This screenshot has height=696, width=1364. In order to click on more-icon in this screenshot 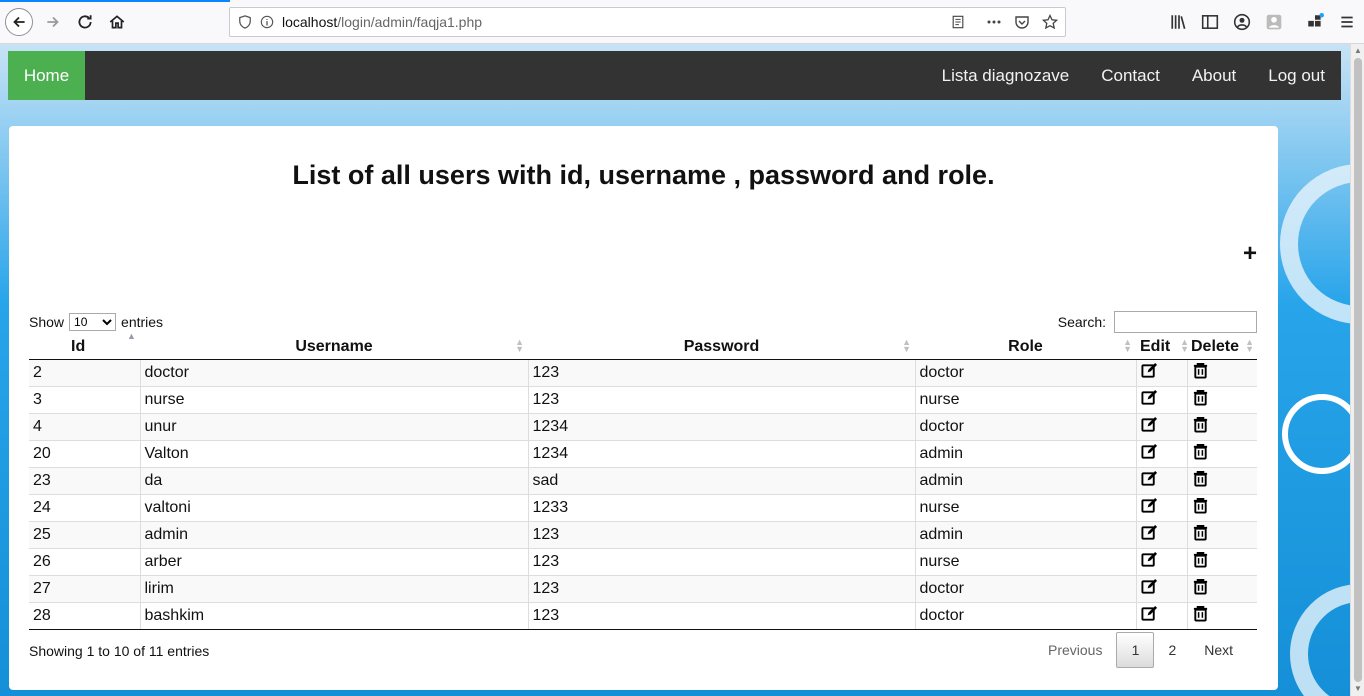, I will do `click(994, 22)`.